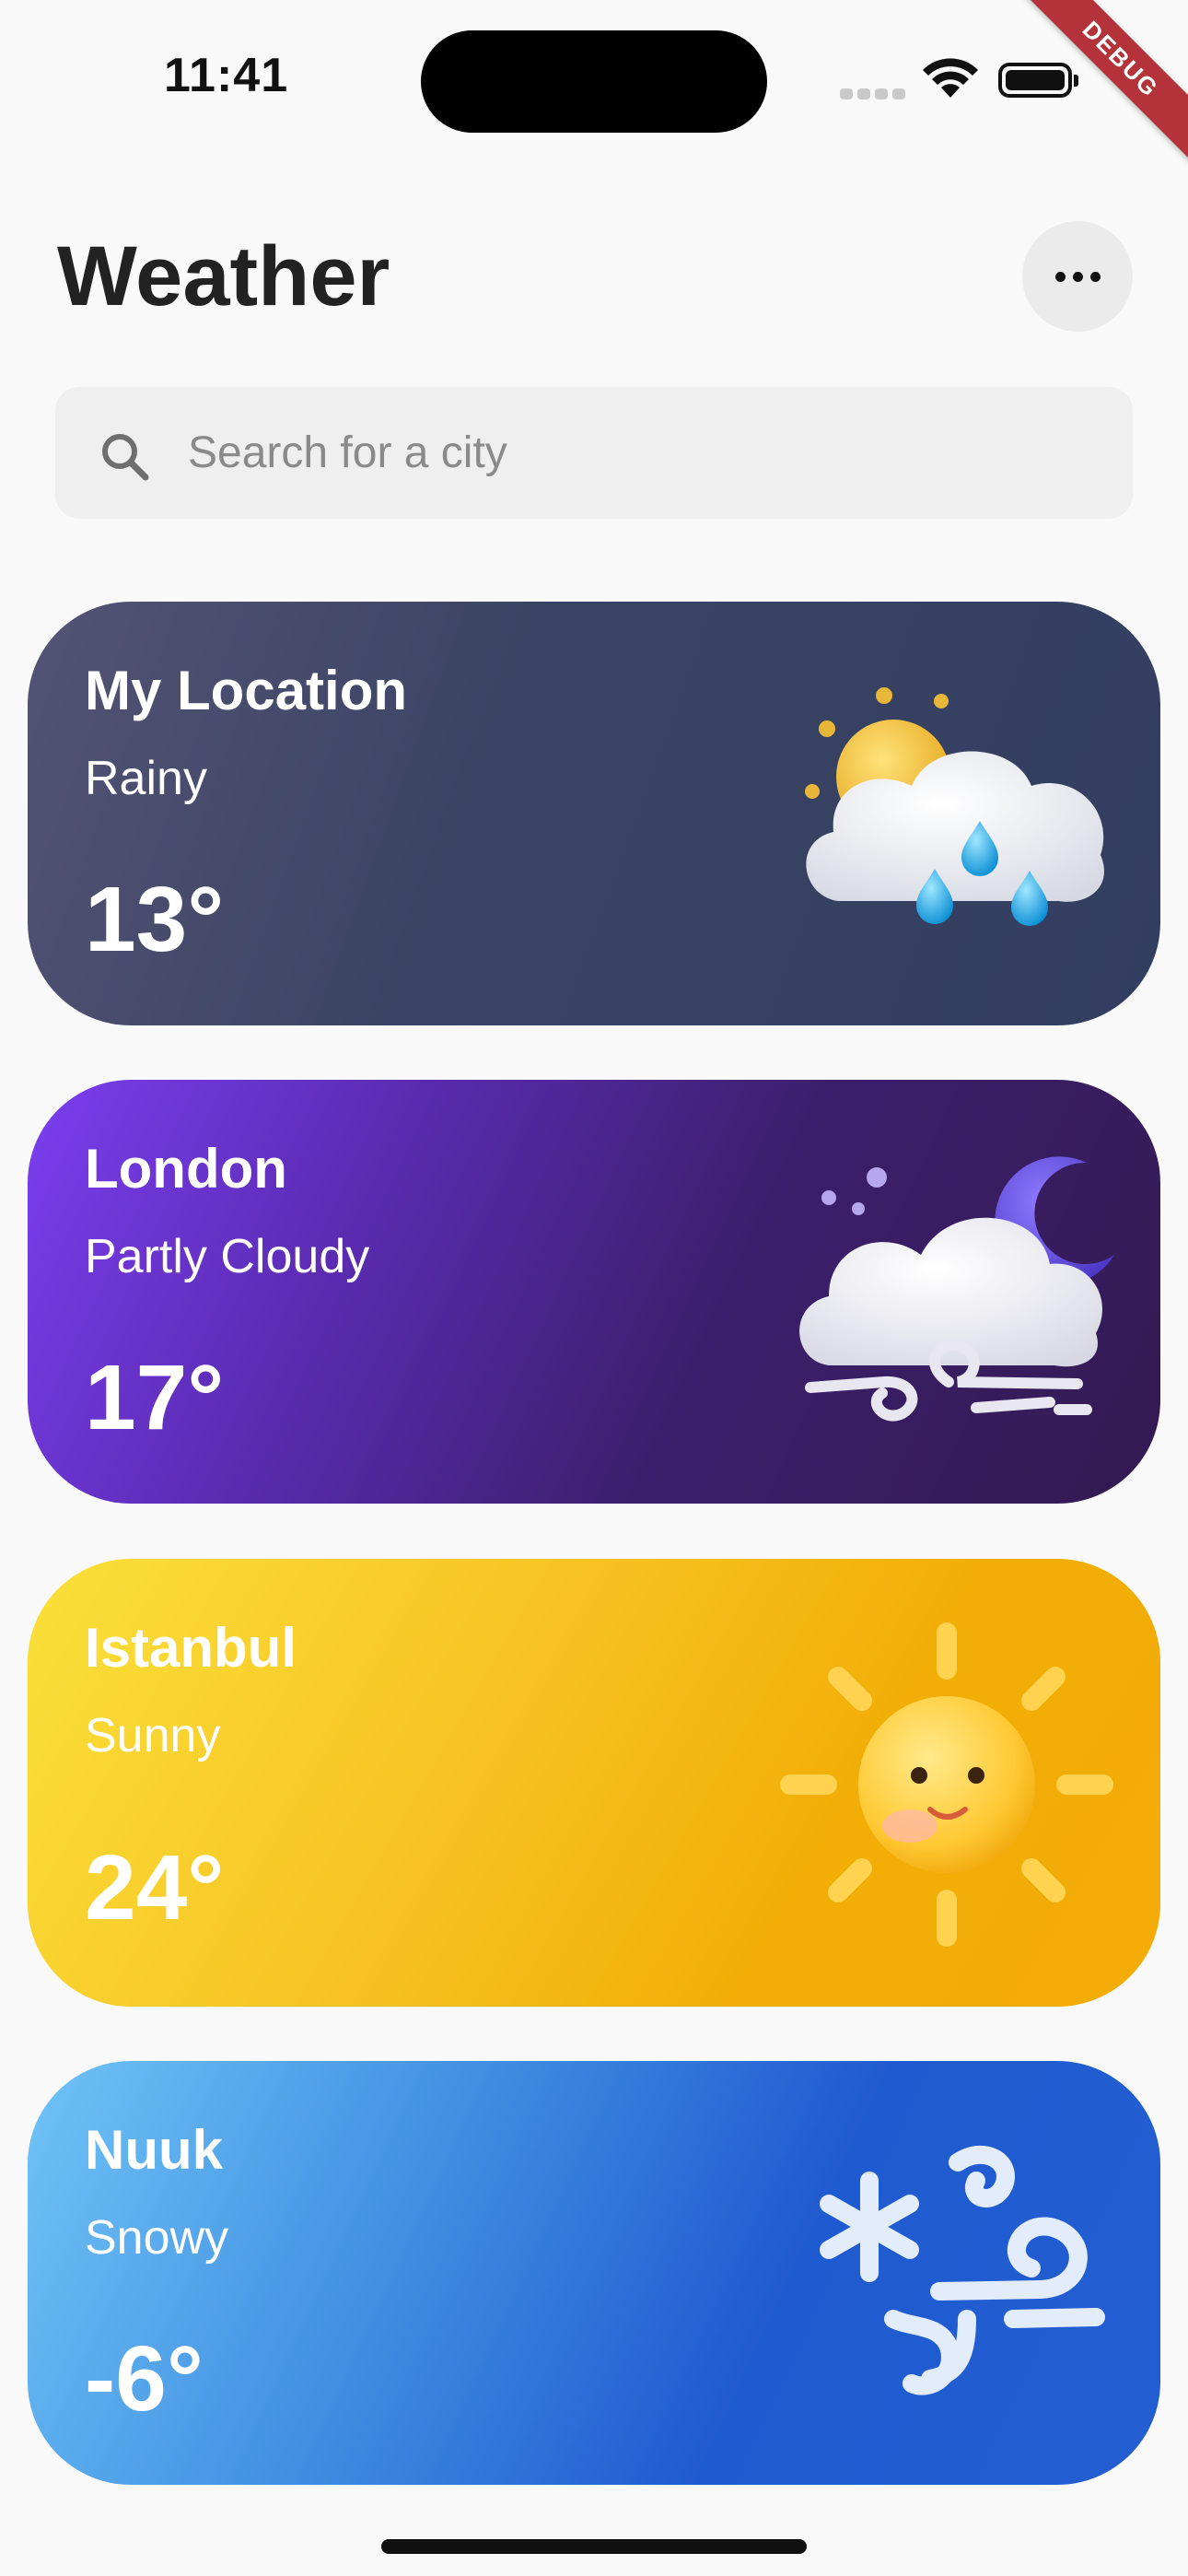 This screenshot has width=1188, height=2576. I want to click on sun-cloud-rain-icon, so click(954, 806).